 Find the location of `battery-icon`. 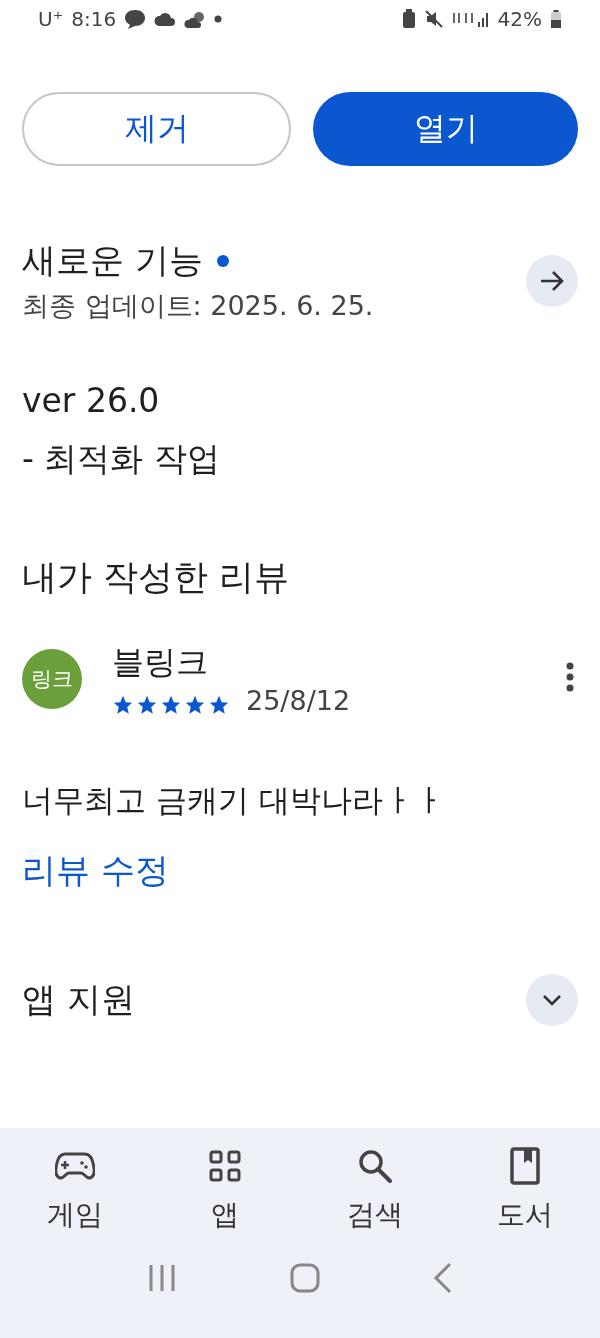

battery-icon is located at coordinates (556, 19).